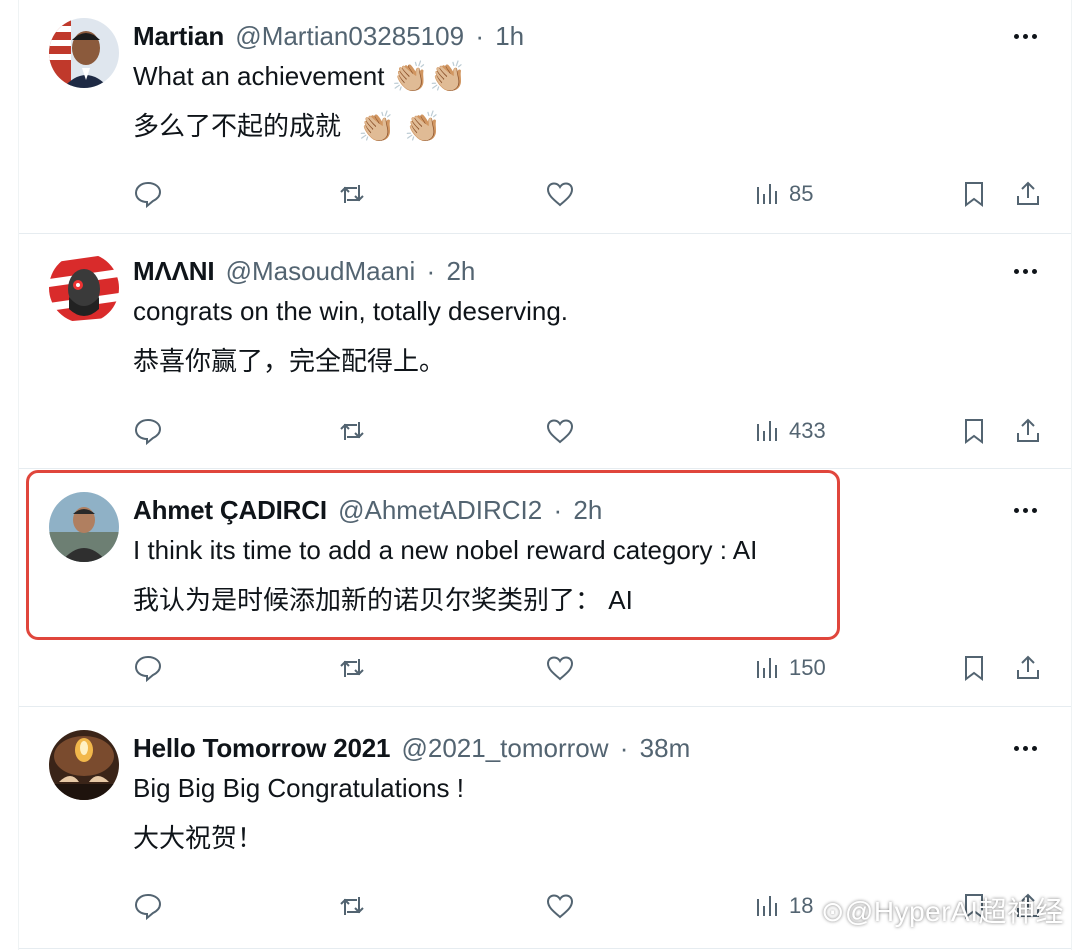  Describe the element at coordinates (237, 126) in the screenshot. I see `tweet-text-zh-content: 多么了不起的成就` at that location.